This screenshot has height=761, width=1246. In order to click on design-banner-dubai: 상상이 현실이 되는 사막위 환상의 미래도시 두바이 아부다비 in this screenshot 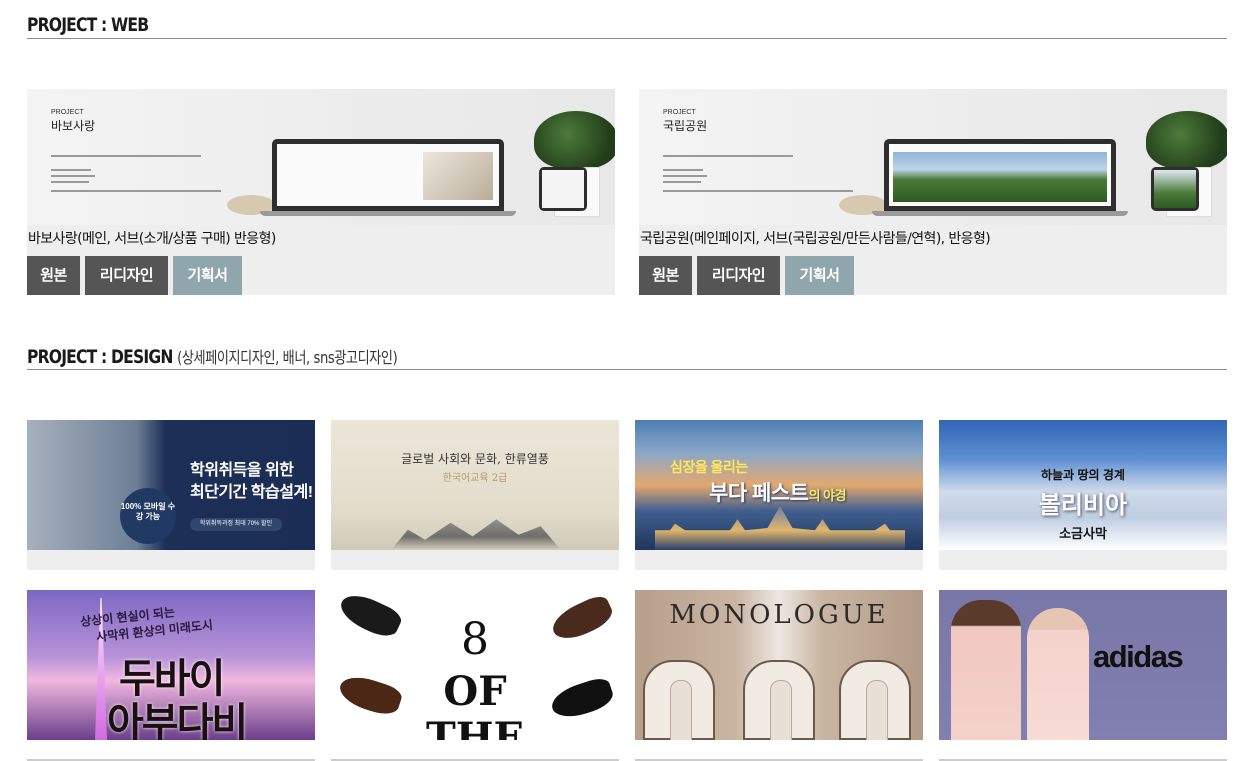, I will do `click(171, 665)`.